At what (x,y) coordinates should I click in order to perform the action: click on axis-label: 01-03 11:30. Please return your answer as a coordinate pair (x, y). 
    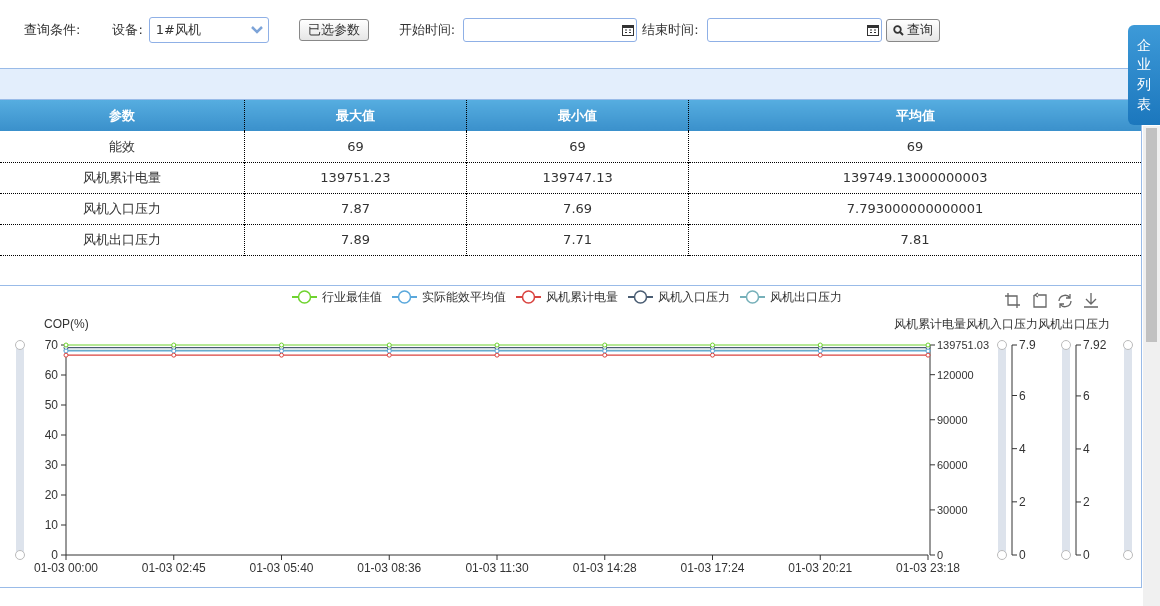
    Looking at the image, I should click on (497, 568).